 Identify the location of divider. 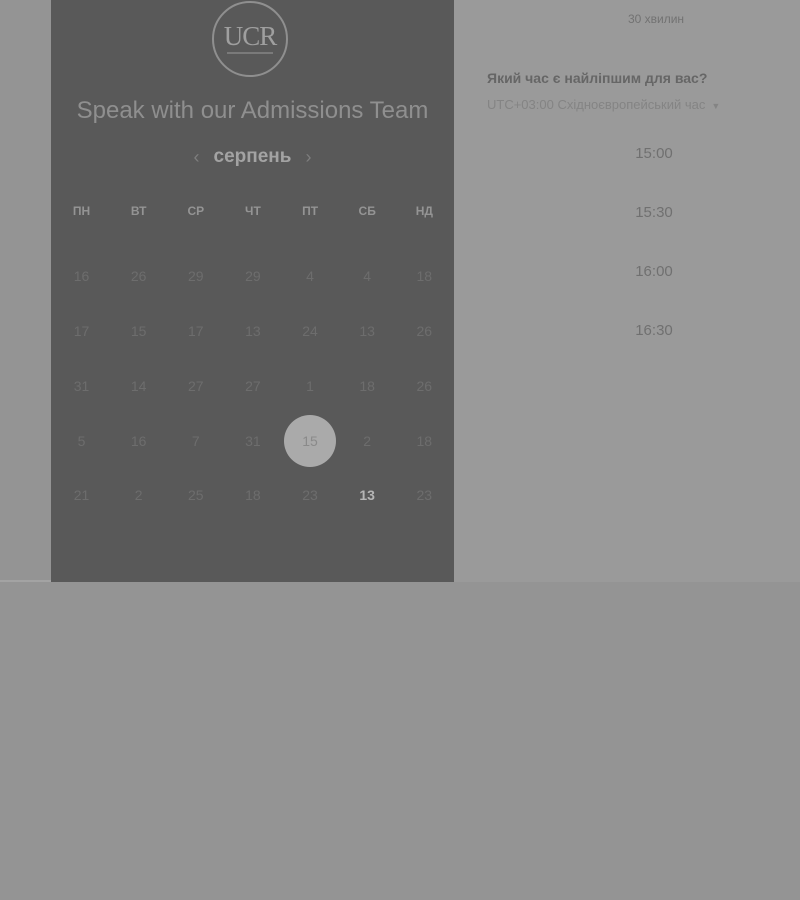
(25, 581).